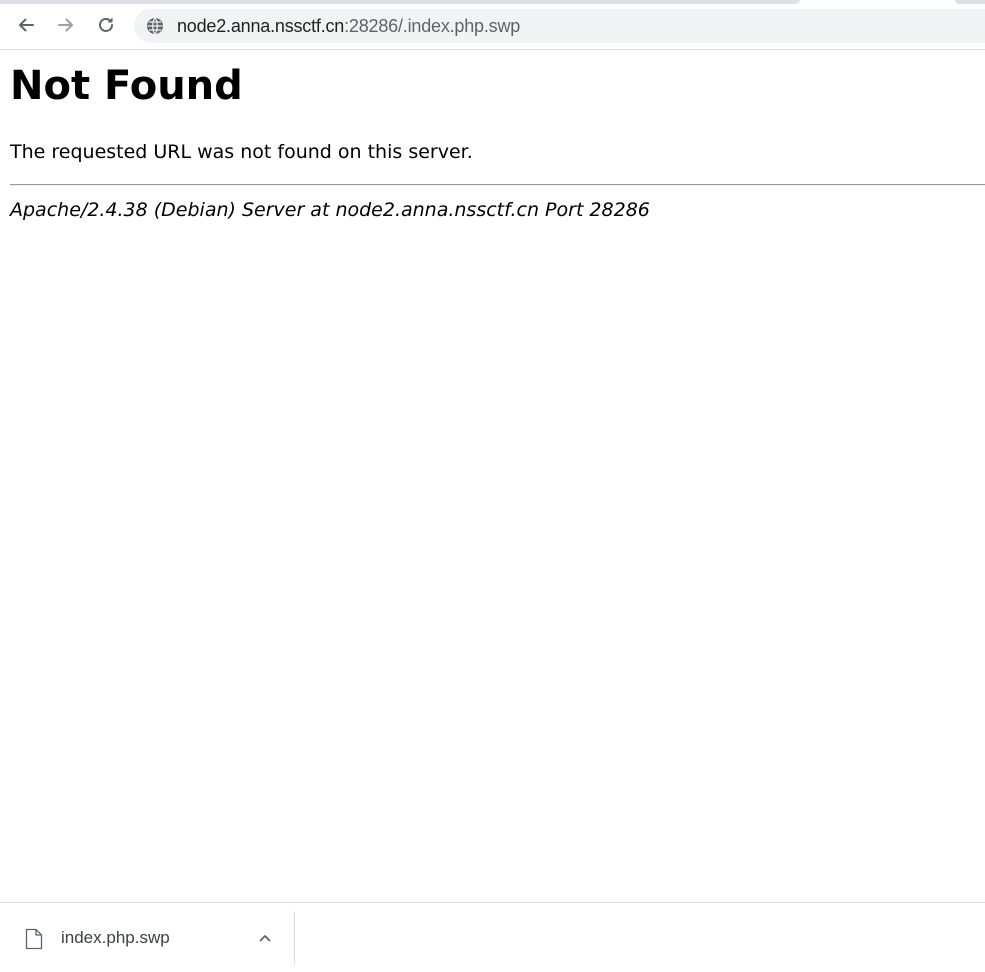  I want to click on forward-button, so click(66, 25).